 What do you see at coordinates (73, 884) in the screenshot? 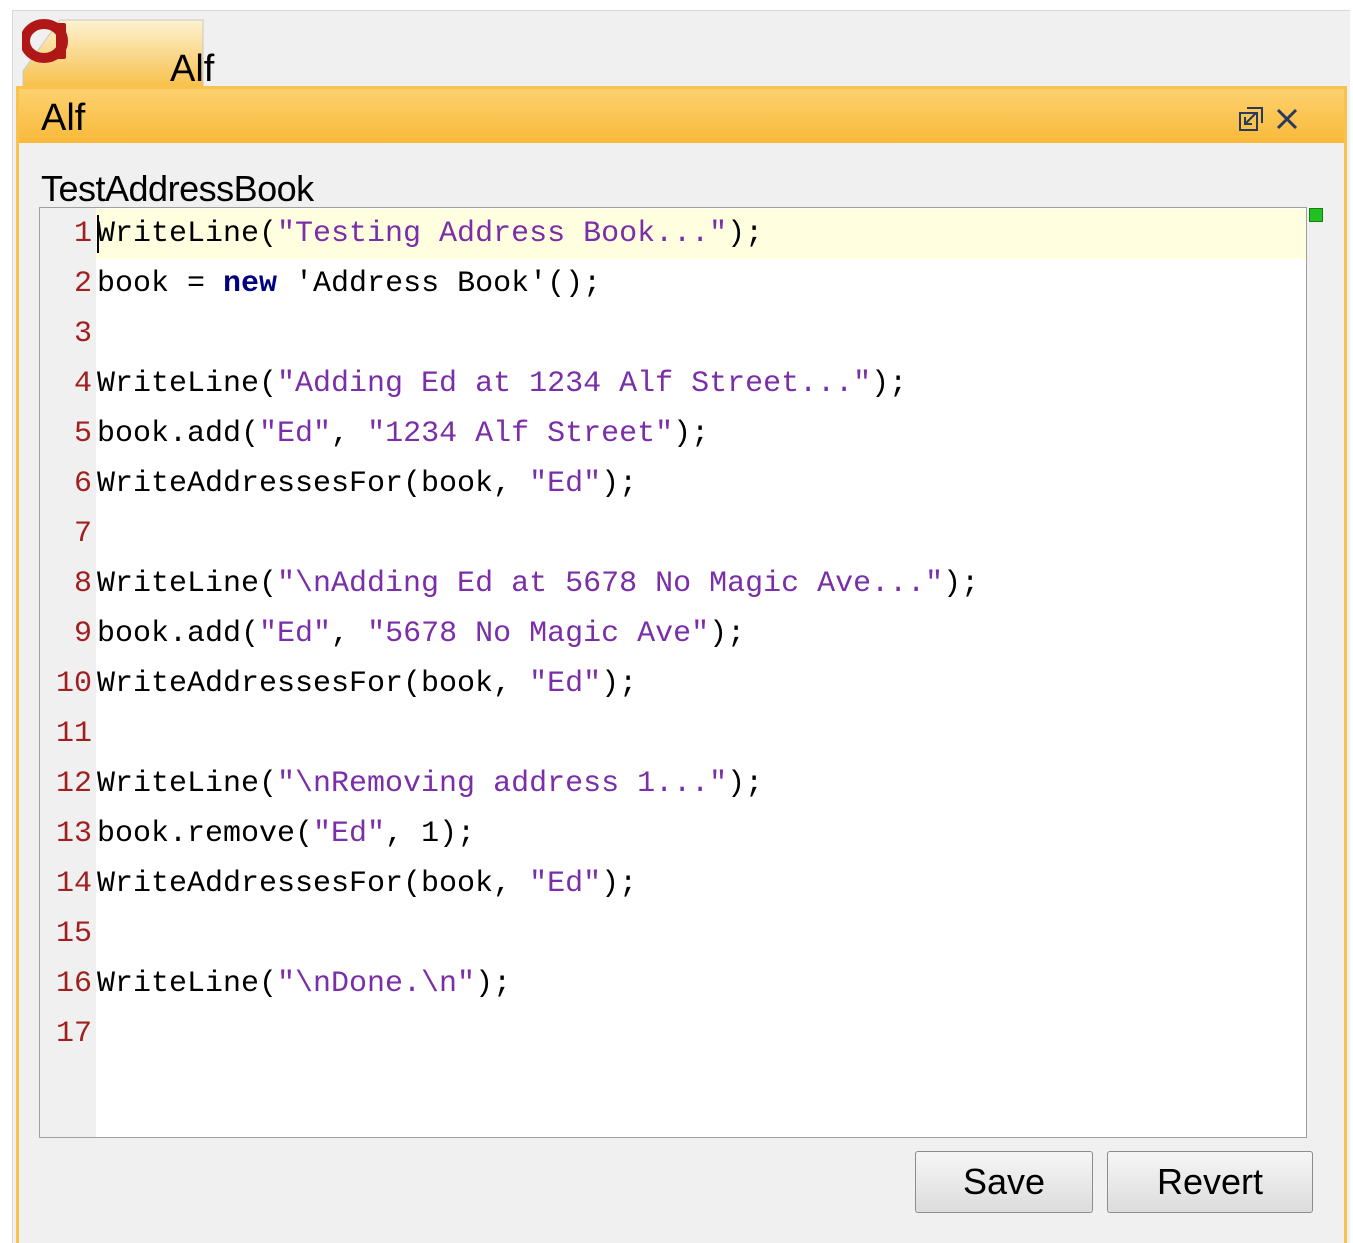
I see `line-number: 14` at bounding box center [73, 884].